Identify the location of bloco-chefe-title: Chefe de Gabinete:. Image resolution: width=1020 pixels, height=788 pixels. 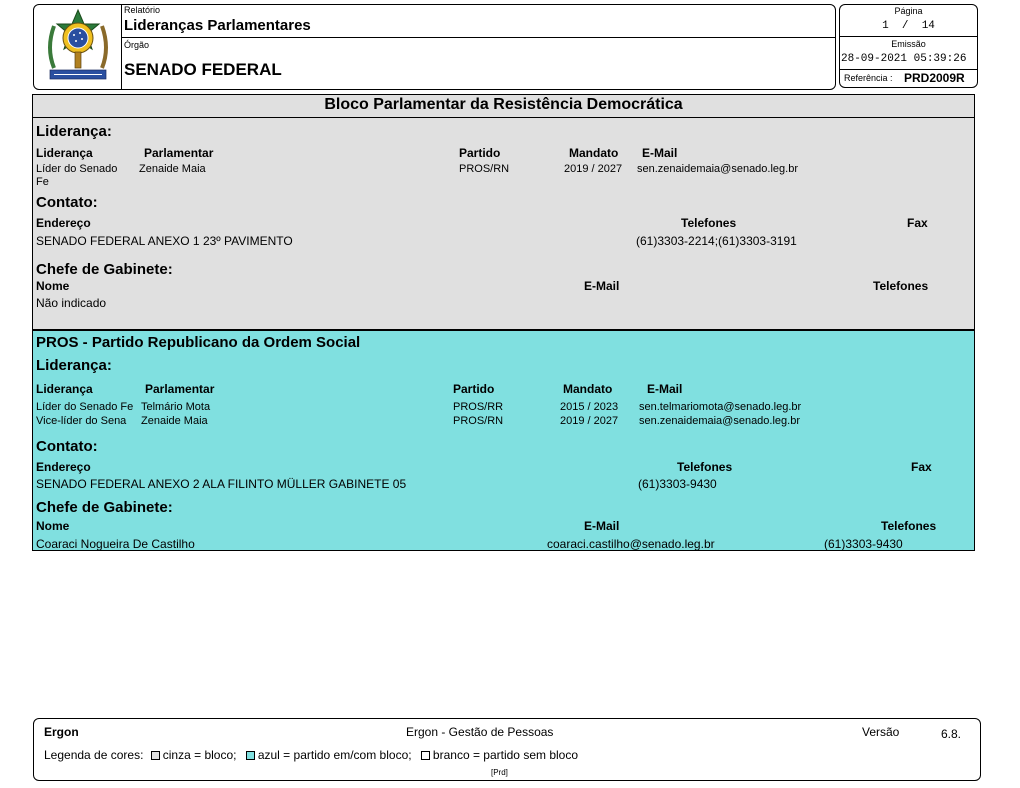
(104, 269).